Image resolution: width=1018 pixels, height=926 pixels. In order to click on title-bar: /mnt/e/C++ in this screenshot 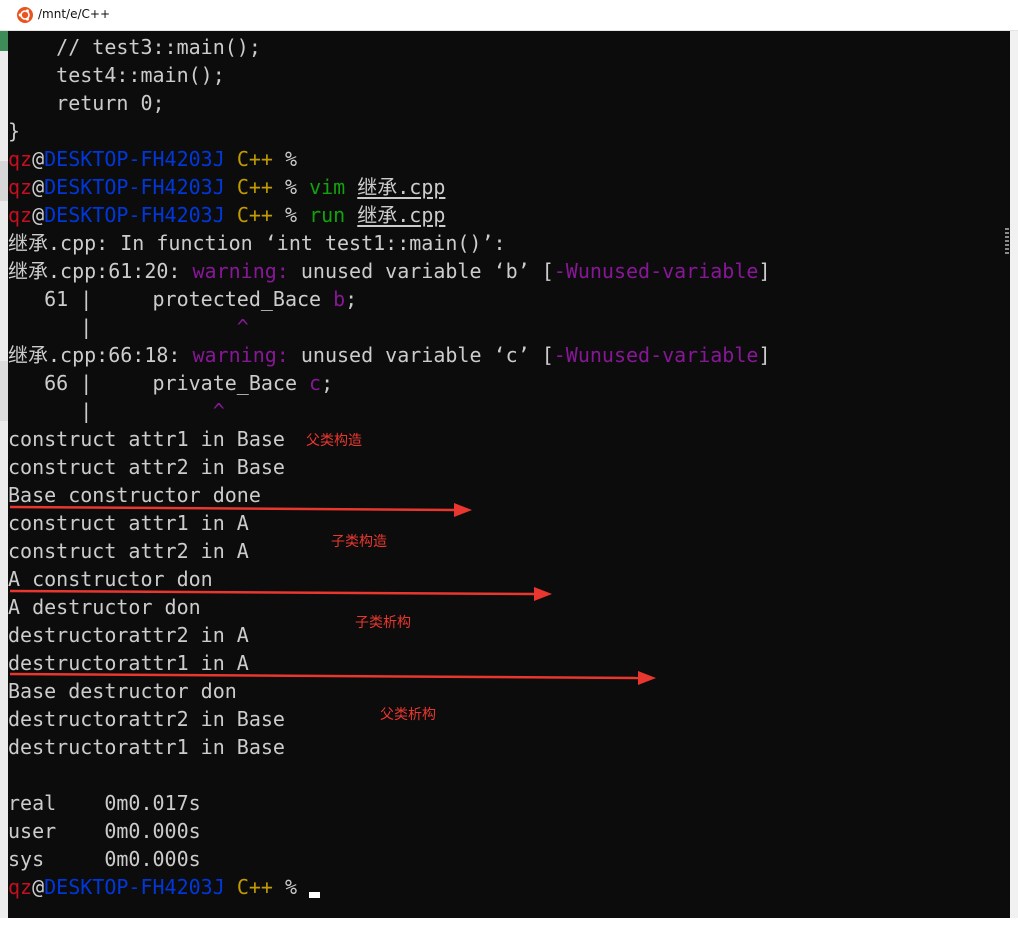, I will do `click(509, 15)`.